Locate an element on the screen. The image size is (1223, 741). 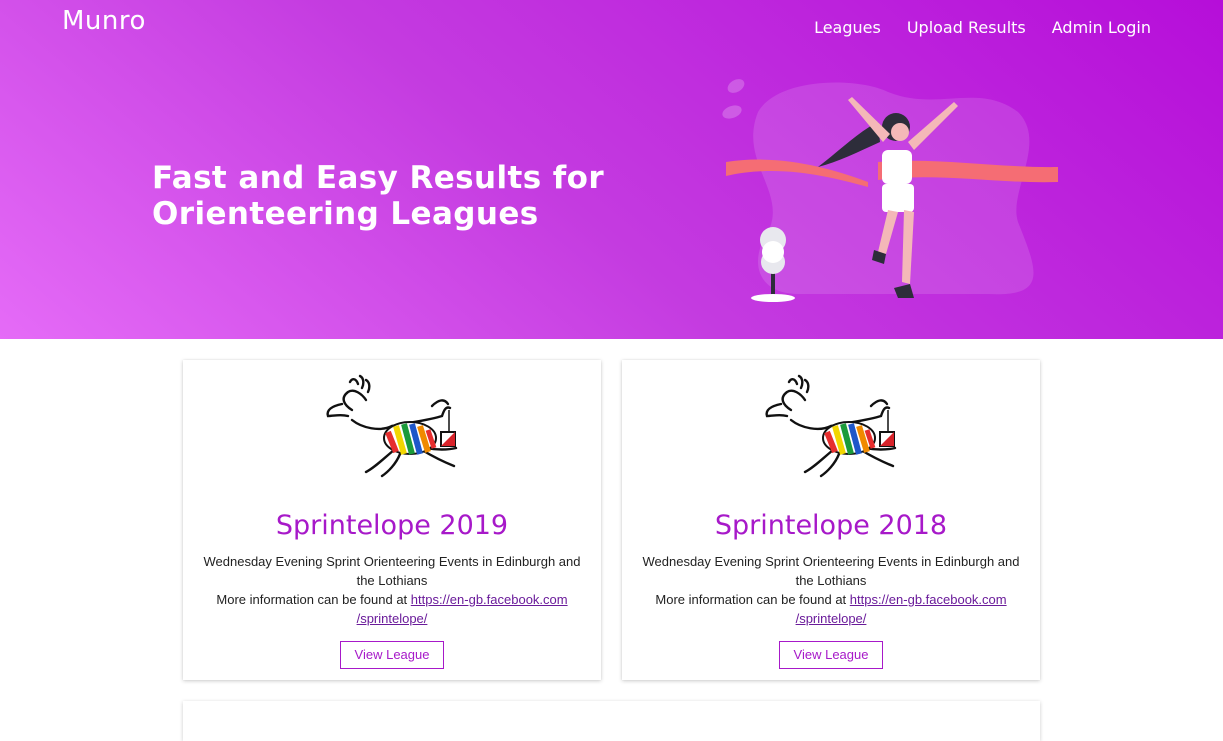
brand-logo: Munro is located at coordinates (104, 21).